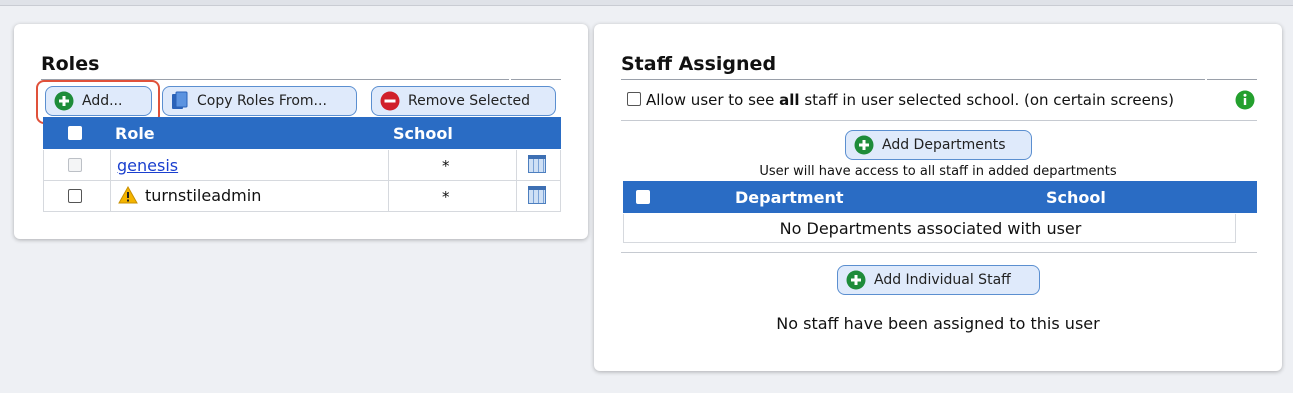 The width and height of the screenshot is (1293, 393). I want to click on info-icon, so click(1245, 102).